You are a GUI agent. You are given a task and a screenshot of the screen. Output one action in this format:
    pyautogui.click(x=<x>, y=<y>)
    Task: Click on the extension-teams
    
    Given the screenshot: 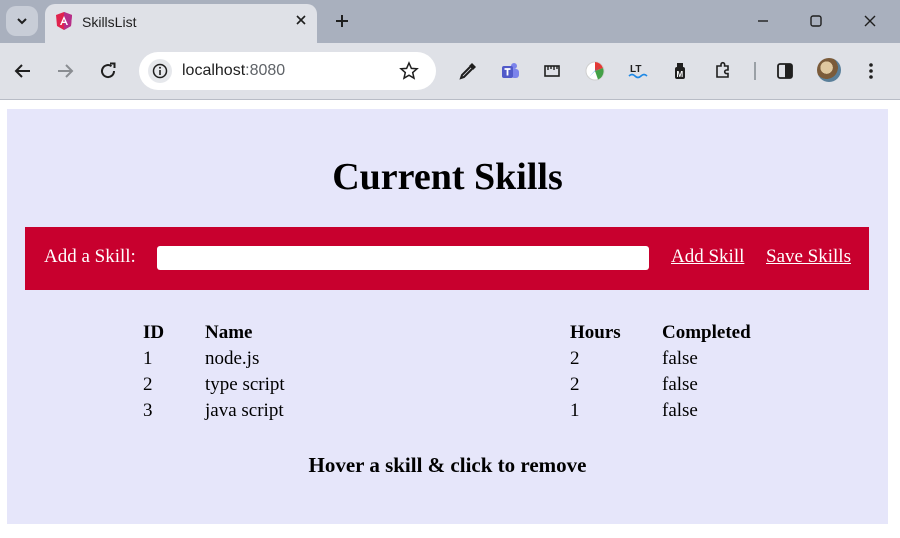 What is the action you would take?
    pyautogui.click(x=510, y=71)
    